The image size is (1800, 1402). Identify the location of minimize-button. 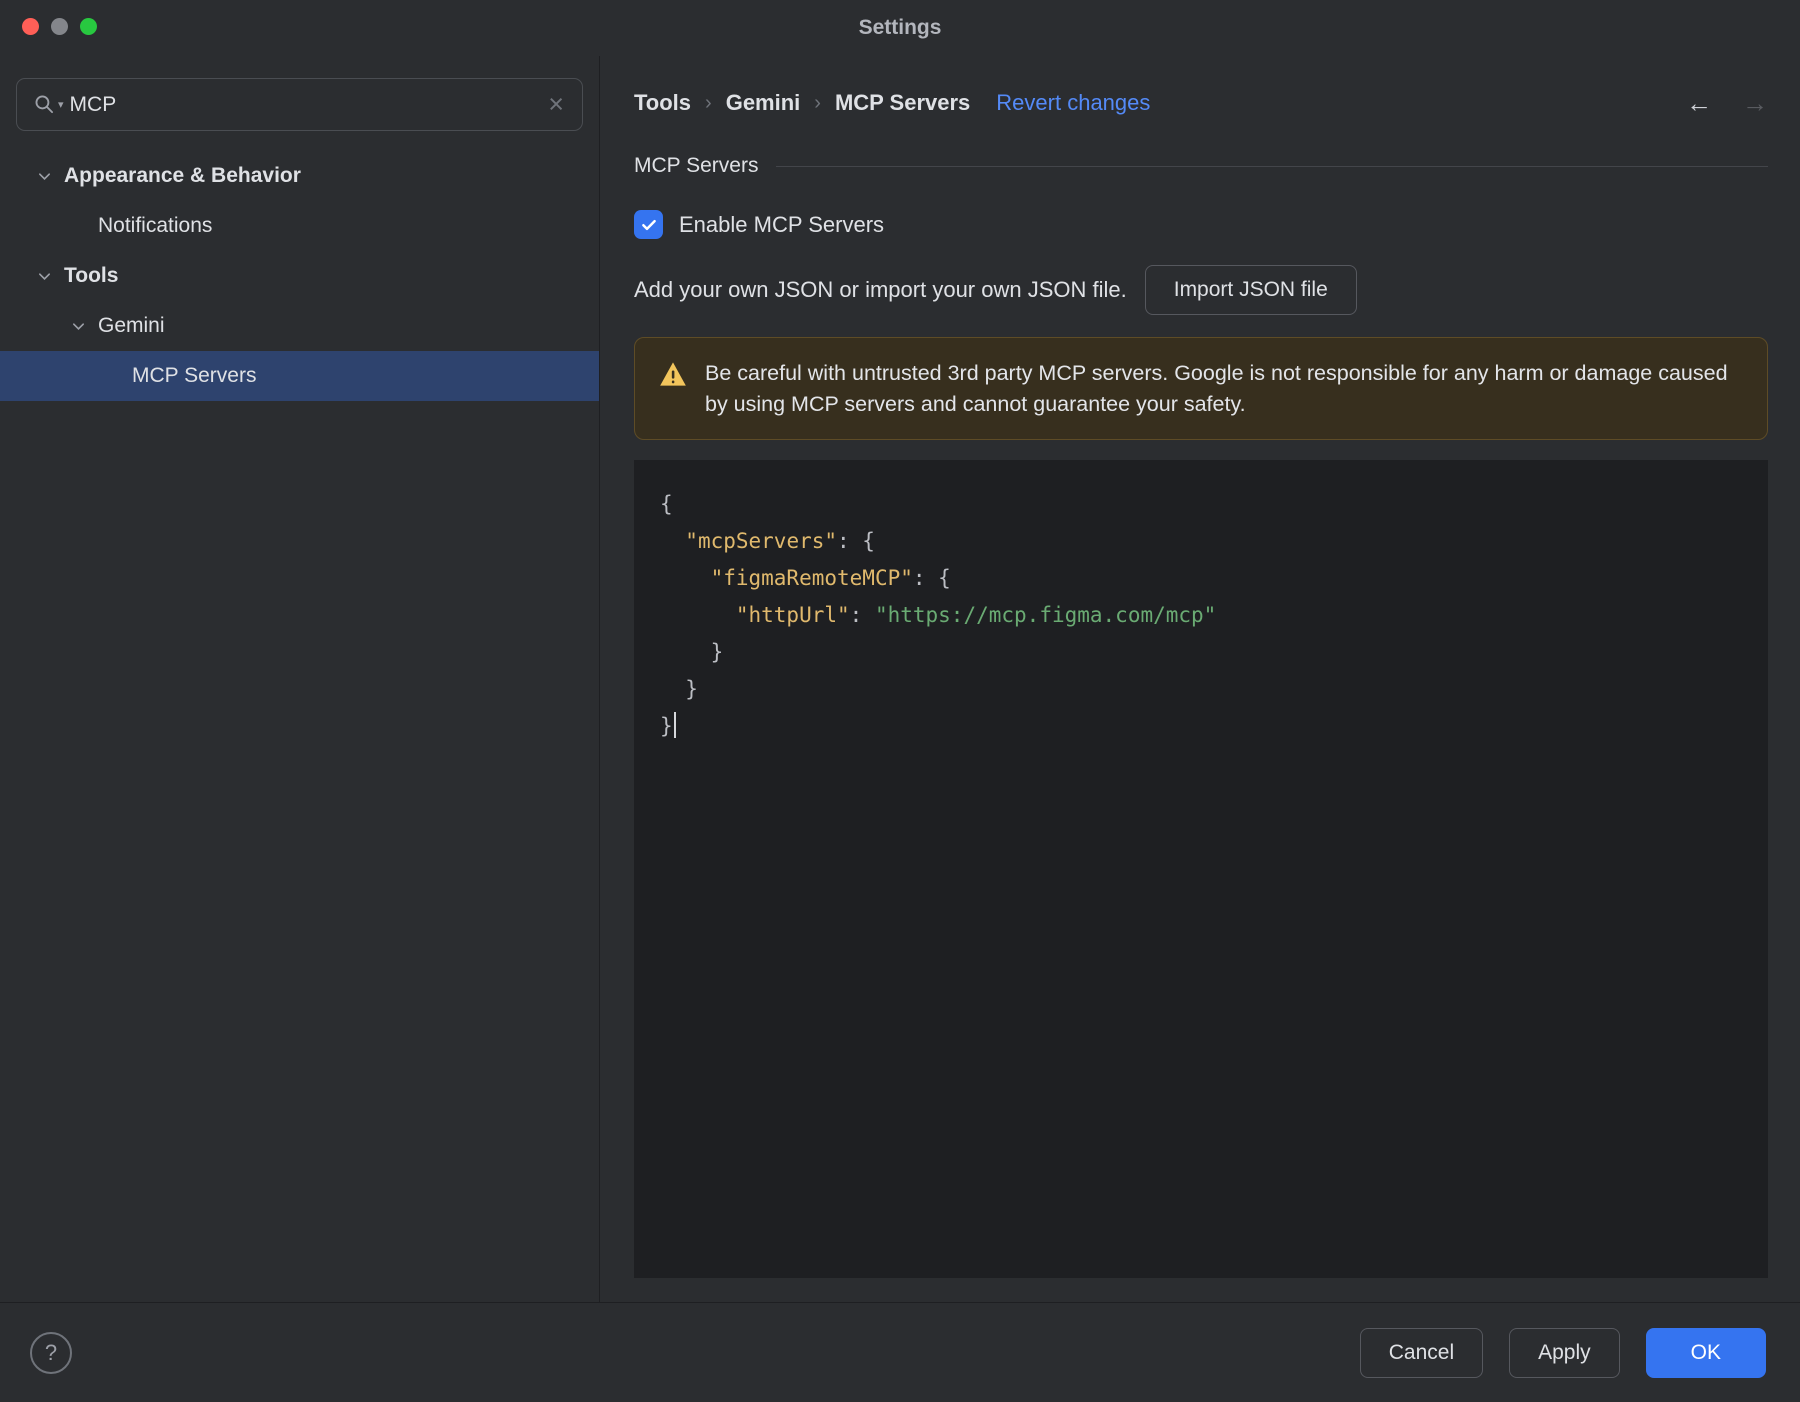
(59, 26).